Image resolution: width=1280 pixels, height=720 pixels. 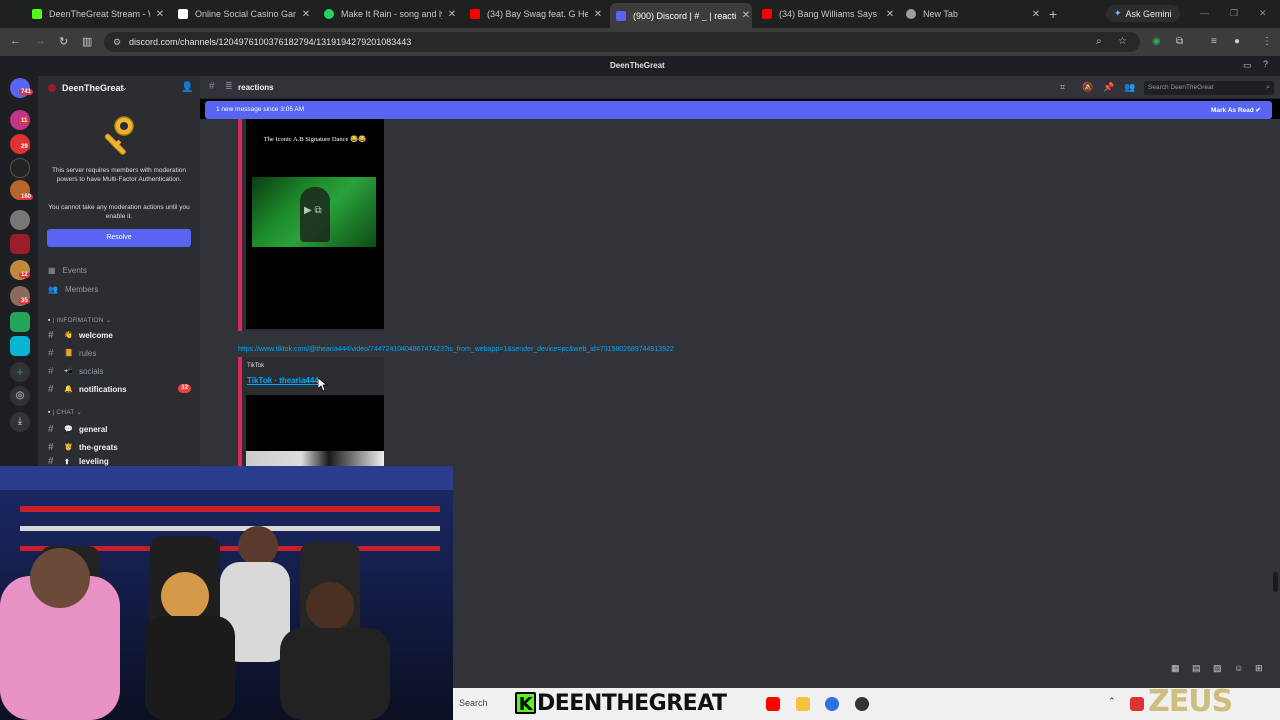 What do you see at coordinates (87, 41) in the screenshot?
I see `sidepanel-icon: ▥` at bounding box center [87, 41].